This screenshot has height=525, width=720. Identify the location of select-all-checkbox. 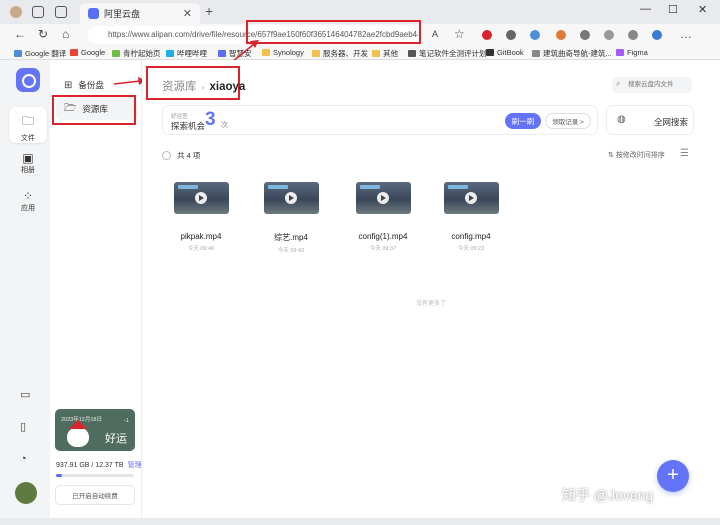
(166, 155).